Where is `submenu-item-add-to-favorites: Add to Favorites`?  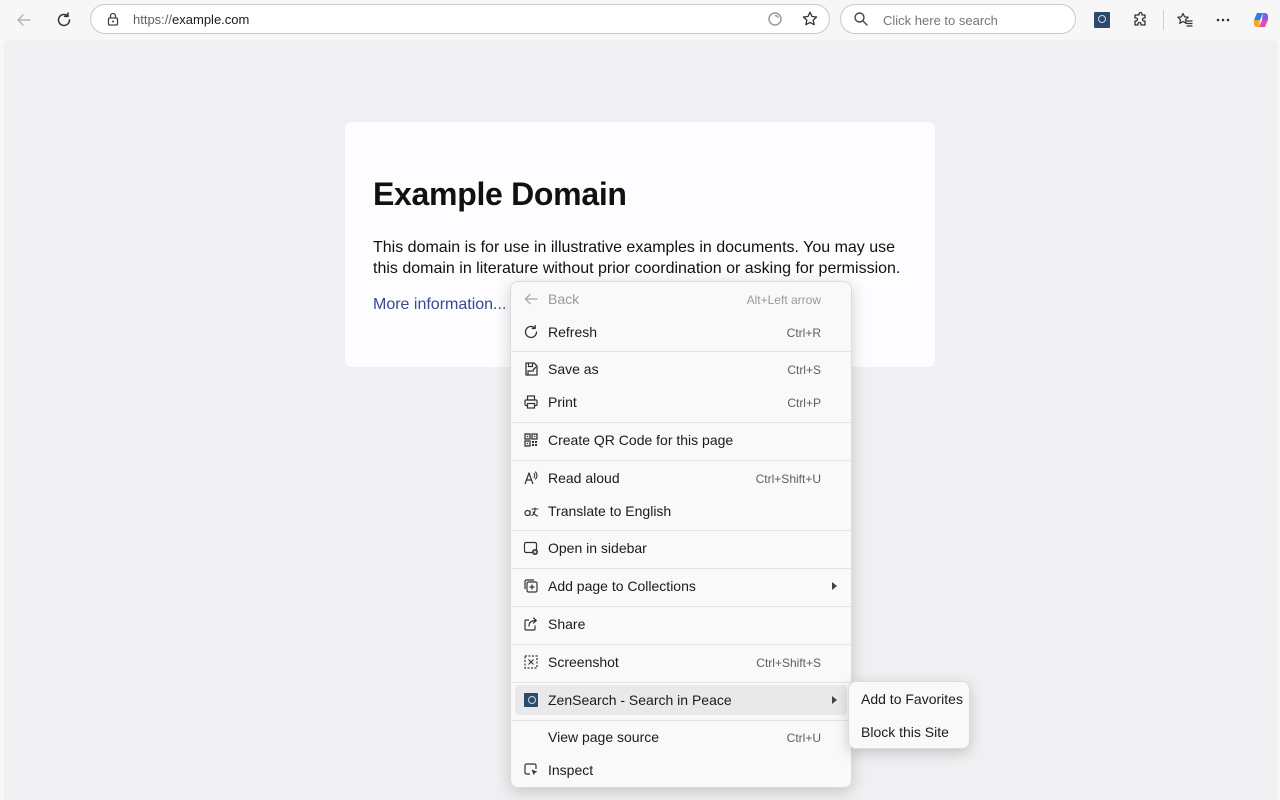
submenu-item-add-to-favorites: Add to Favorites is located at coordinates (909, 699).